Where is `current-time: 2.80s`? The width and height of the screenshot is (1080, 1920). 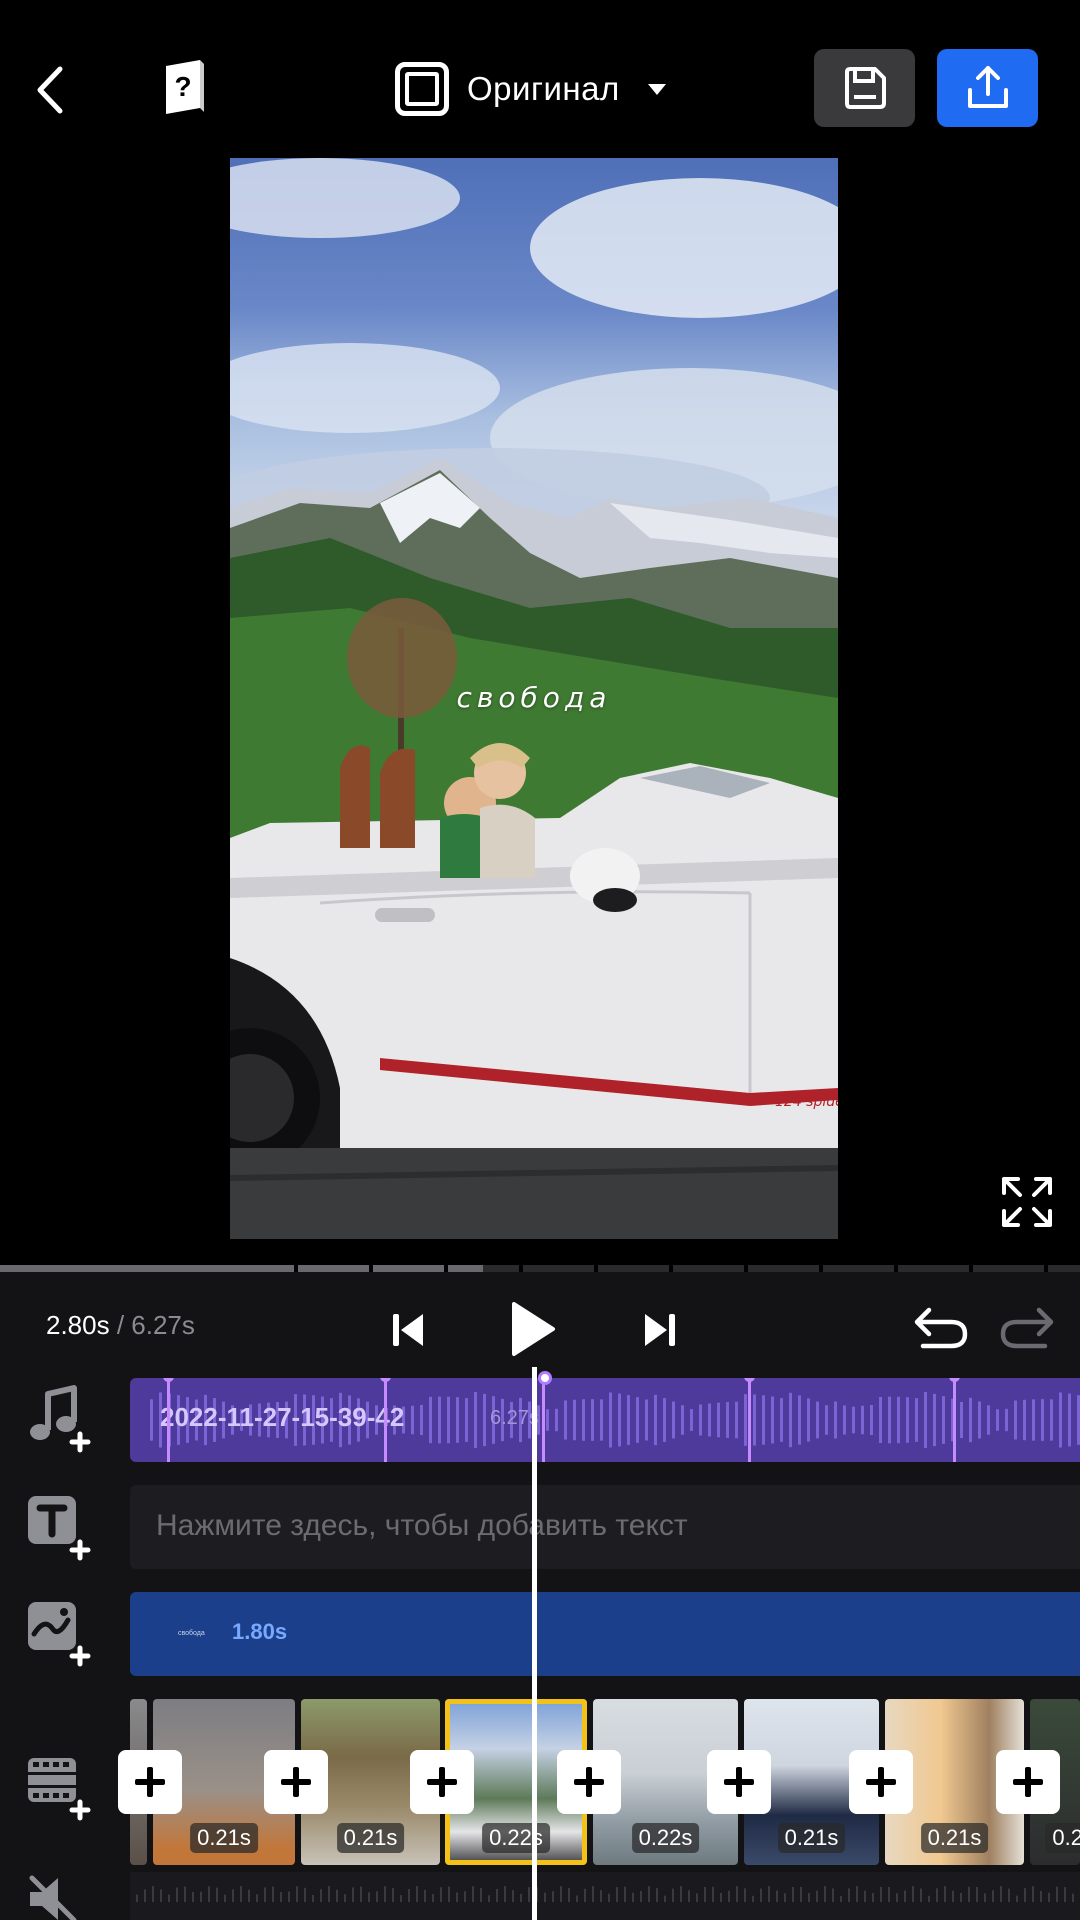 current-time: 2.80s is located at coordinates (78, 1325).